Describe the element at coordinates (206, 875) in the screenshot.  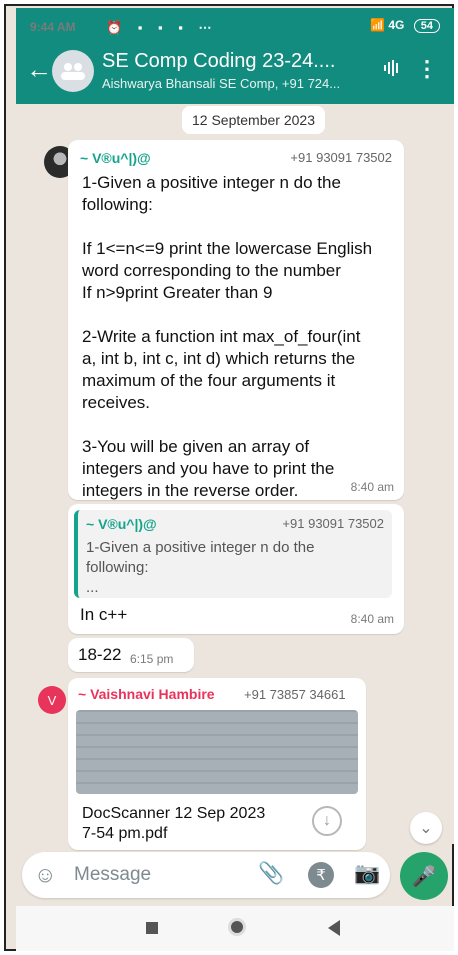
I see `message-input-bar: ☺ Message 📎 ₹ 📷` at that location.